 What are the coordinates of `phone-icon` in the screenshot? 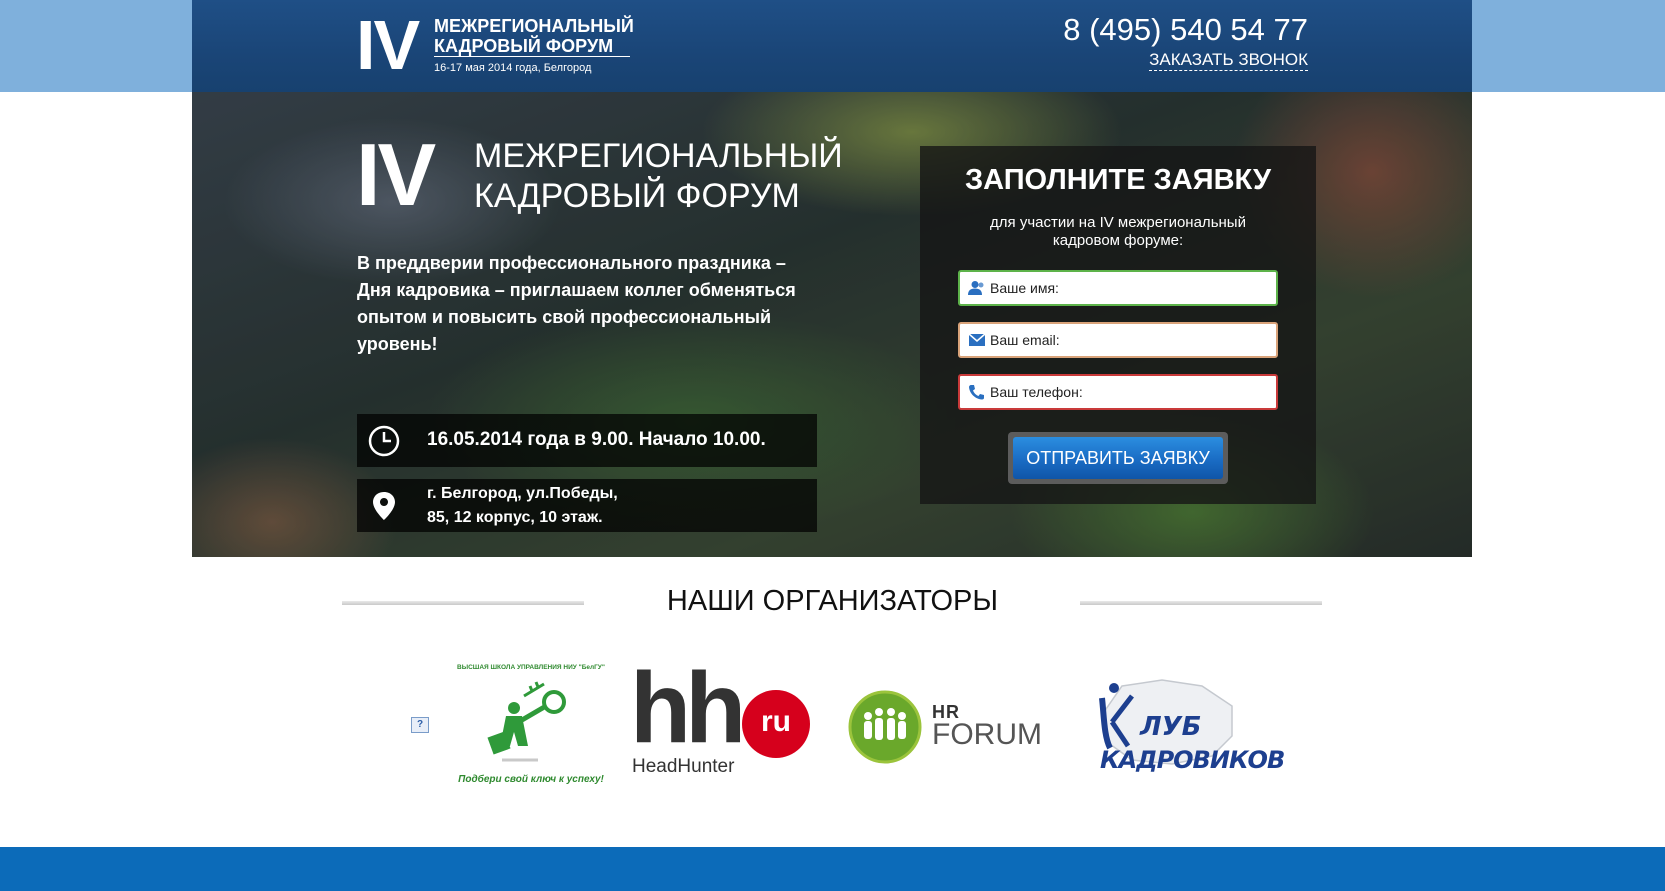 It's located at (976, 392).